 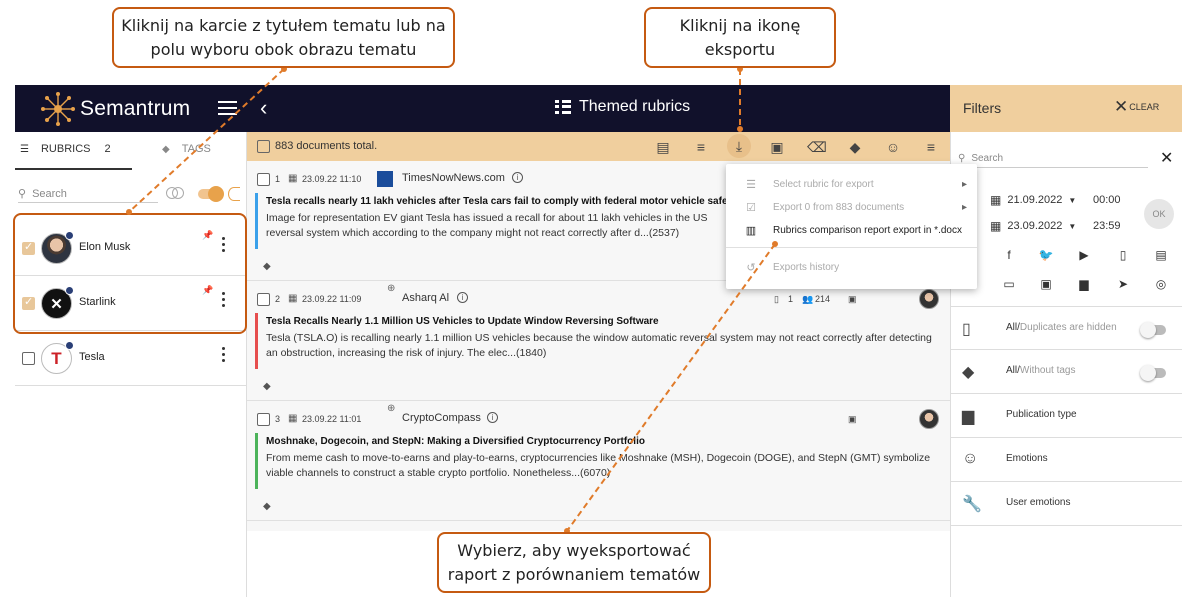 I want to click on filter-tags: ◆ All/Without tags, so click(x=1066, y=372).